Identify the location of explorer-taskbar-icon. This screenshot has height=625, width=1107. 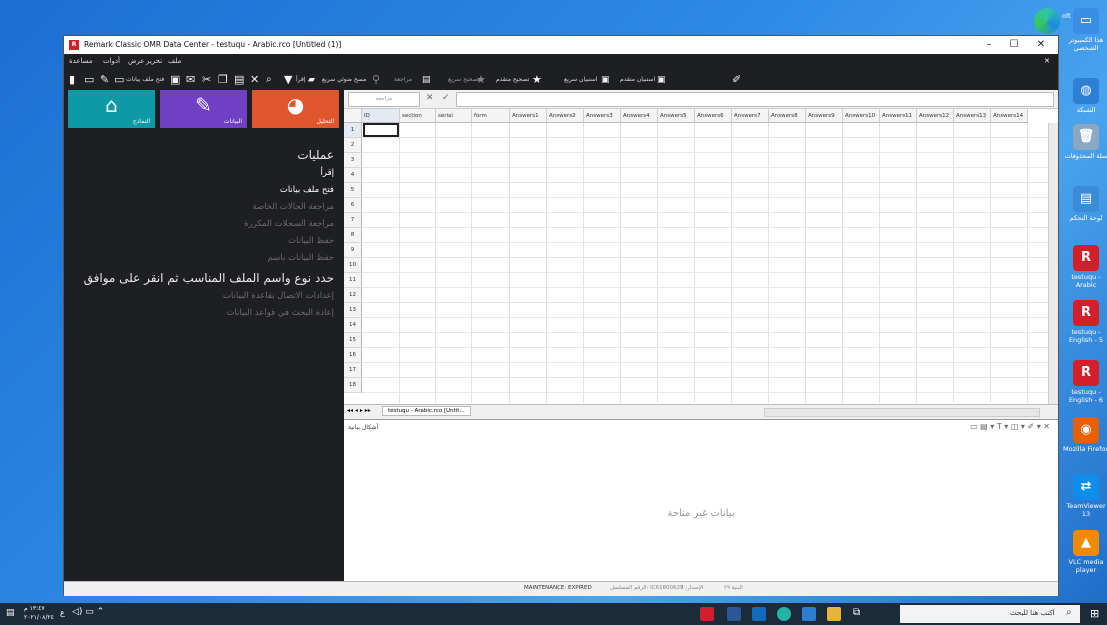
(834, 614).